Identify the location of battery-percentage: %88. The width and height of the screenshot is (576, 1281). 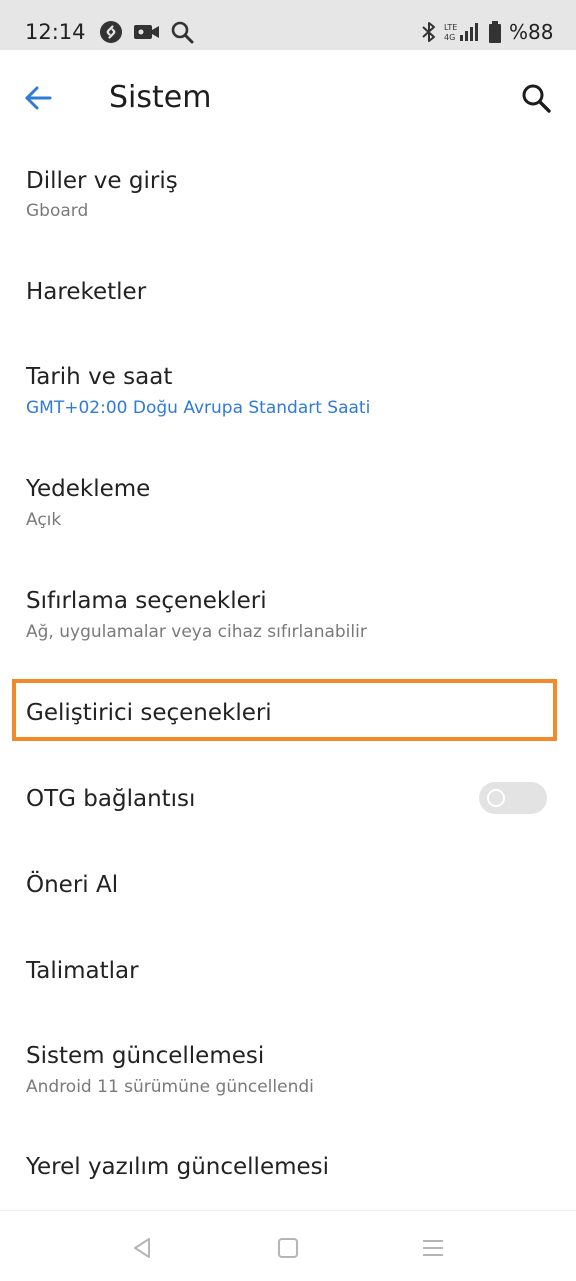
(531, 32).